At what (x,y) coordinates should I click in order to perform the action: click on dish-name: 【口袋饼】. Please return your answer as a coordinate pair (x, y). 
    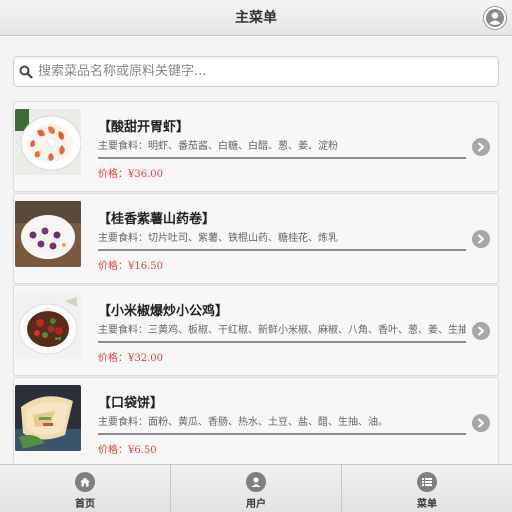
    Looking at the image, I should click on (131, 403).